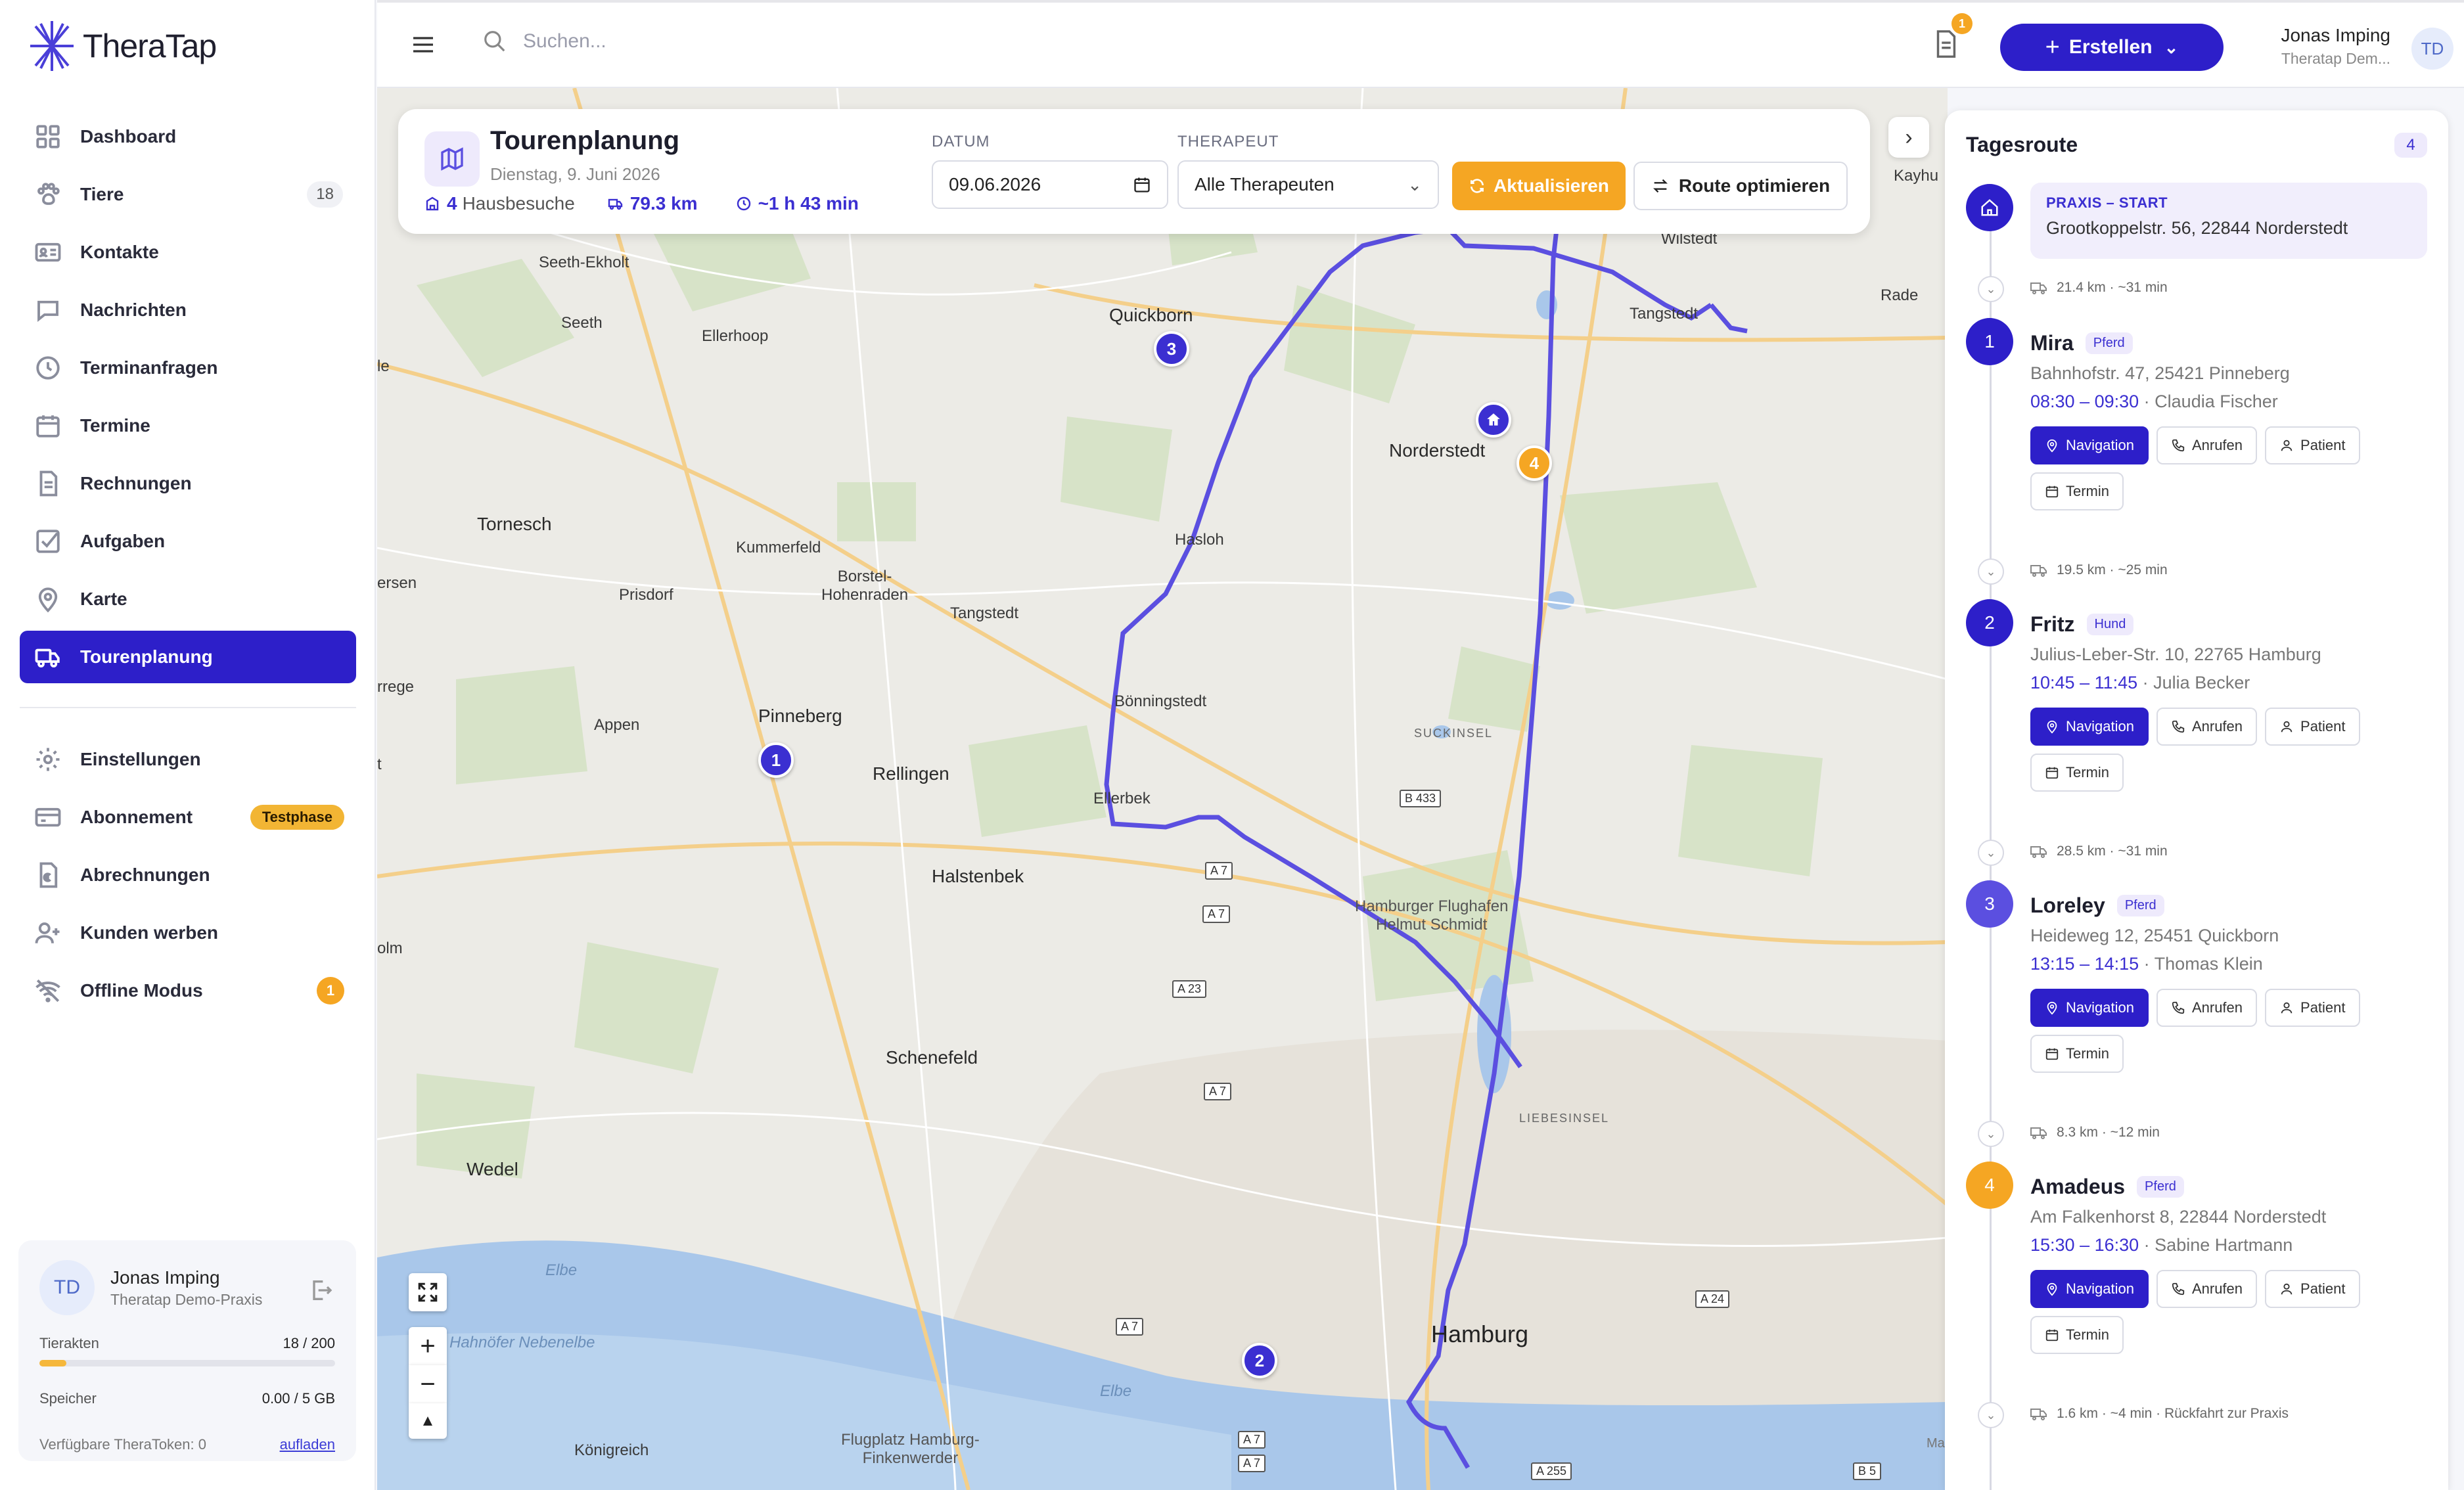 The image size is (2464, 1490). Describe the element at coordinates (188, 484) in the screenshot. I see `sidebar-item-rechnungen: Rechnungen` at that location.